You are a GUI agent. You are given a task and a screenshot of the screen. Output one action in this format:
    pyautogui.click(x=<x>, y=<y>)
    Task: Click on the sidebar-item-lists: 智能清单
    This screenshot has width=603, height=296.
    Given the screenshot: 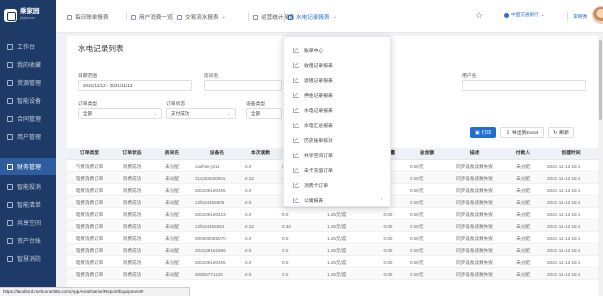 What is the action you would take?
    pyautogui.click(x=28, y=204)
    